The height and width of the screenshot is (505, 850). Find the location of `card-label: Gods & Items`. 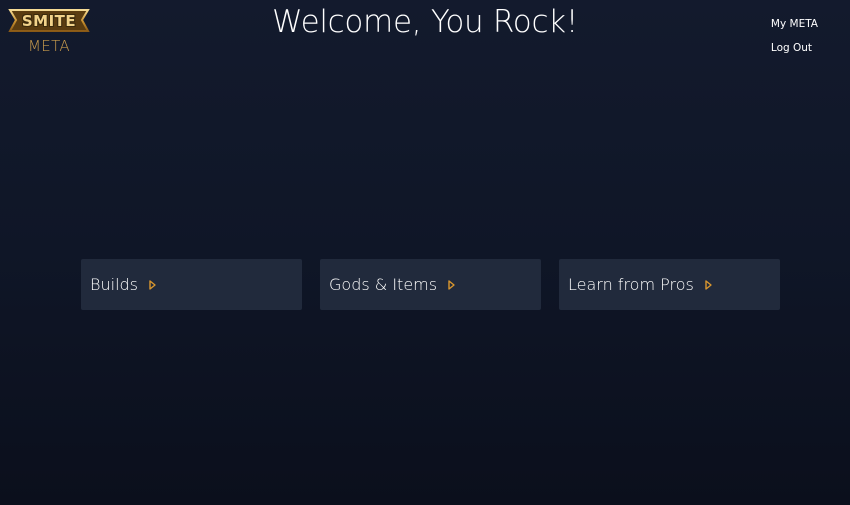

card-label: Gods & Items is located at coordinates (383, 284).